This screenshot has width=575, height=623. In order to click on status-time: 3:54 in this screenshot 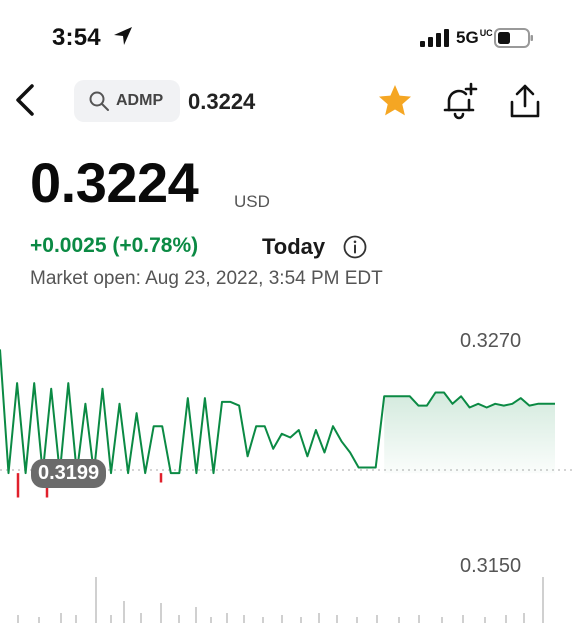, I will do `click(76, 37)`.